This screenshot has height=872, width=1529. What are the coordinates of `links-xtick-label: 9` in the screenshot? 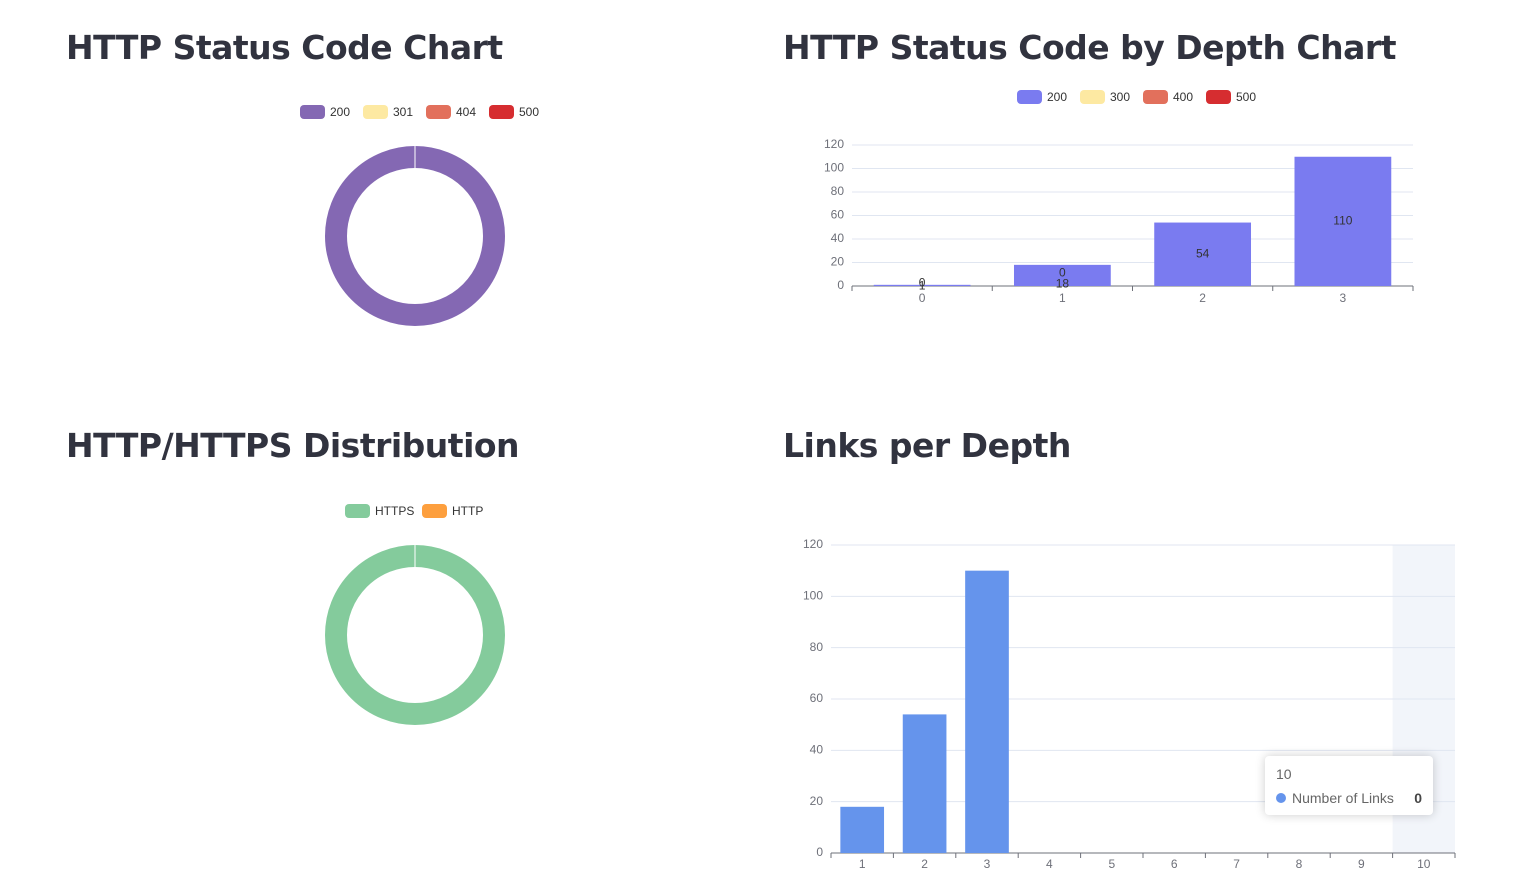 It's located at (1361, 864).